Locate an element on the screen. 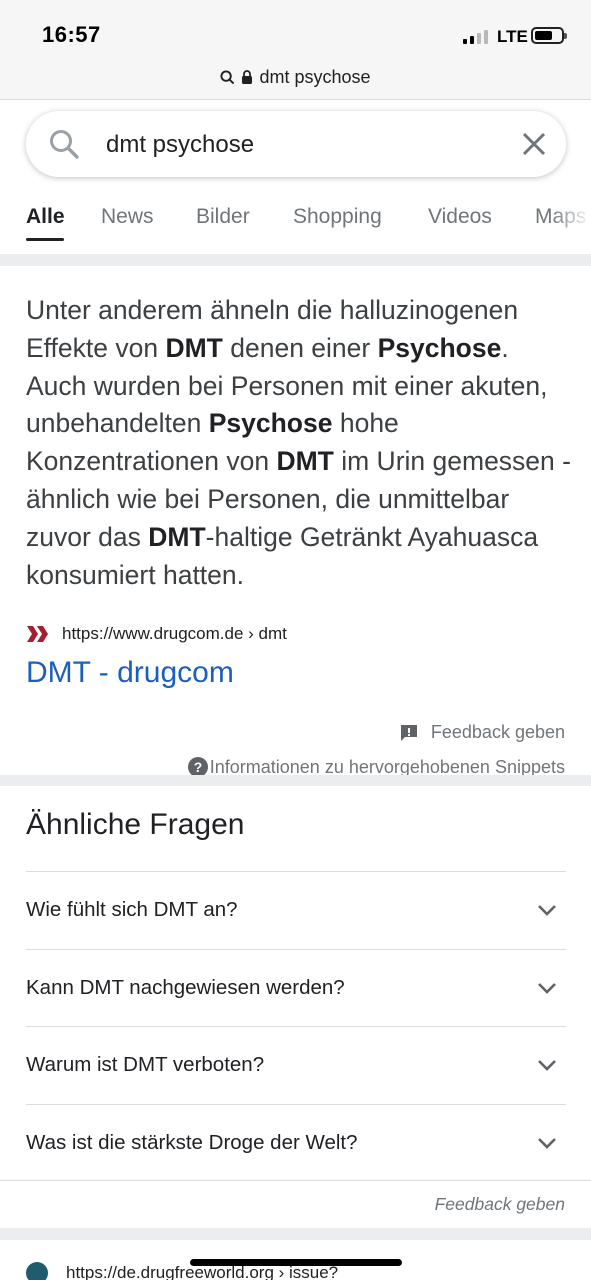 This screenshot has width=591, height=1280. browser-url-bar: dmt psychose is located at coordinates (295, 78).